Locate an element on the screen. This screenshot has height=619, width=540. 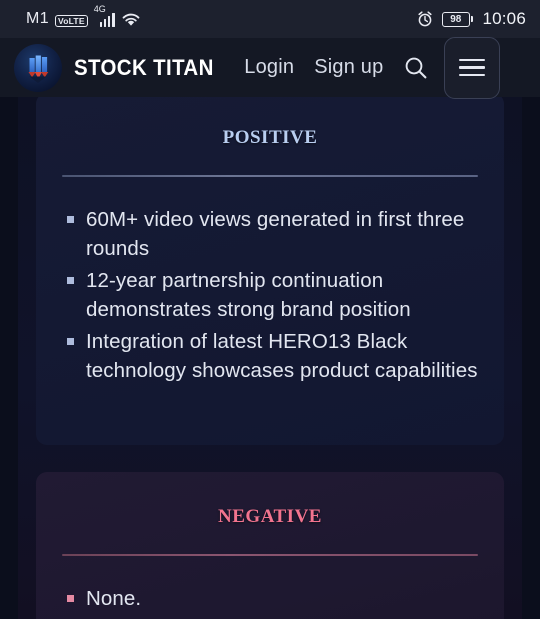
positive-divider is located at coordinates (270, 176).